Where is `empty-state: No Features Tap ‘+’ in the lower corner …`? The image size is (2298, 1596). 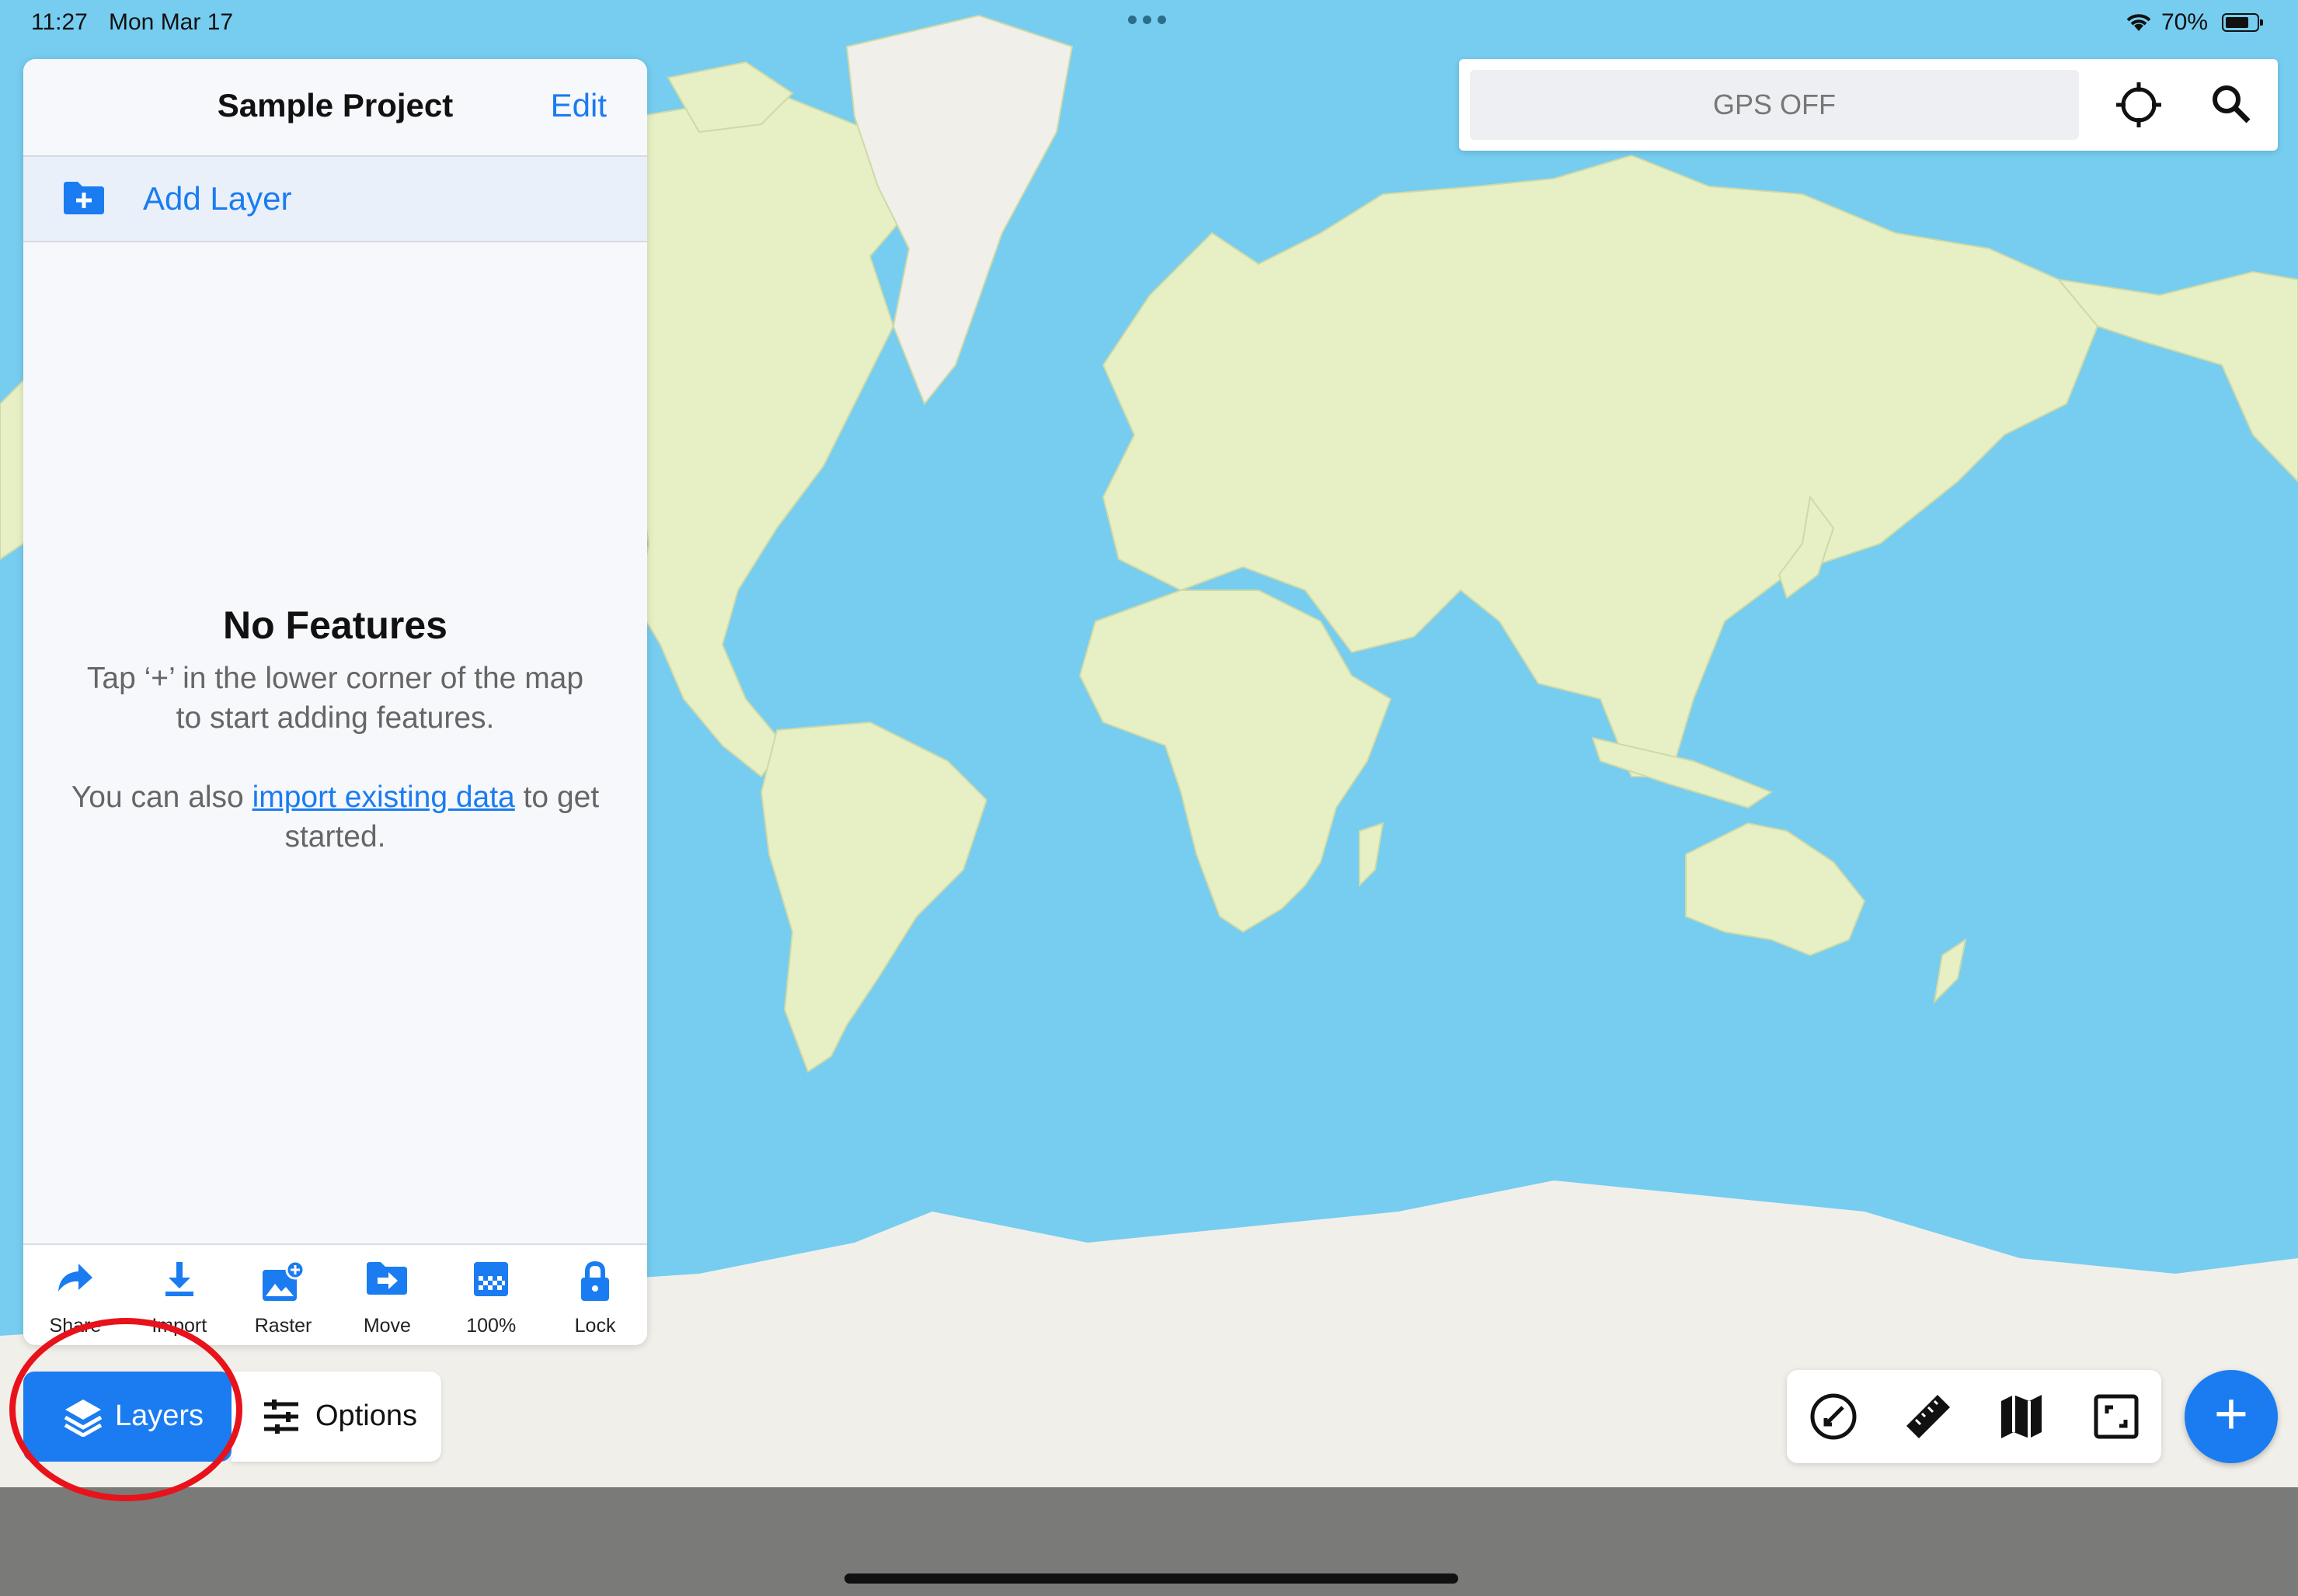
empty-state: No Features Tap ‘+’ in the lower corner … is located at coordinates (335, 730).